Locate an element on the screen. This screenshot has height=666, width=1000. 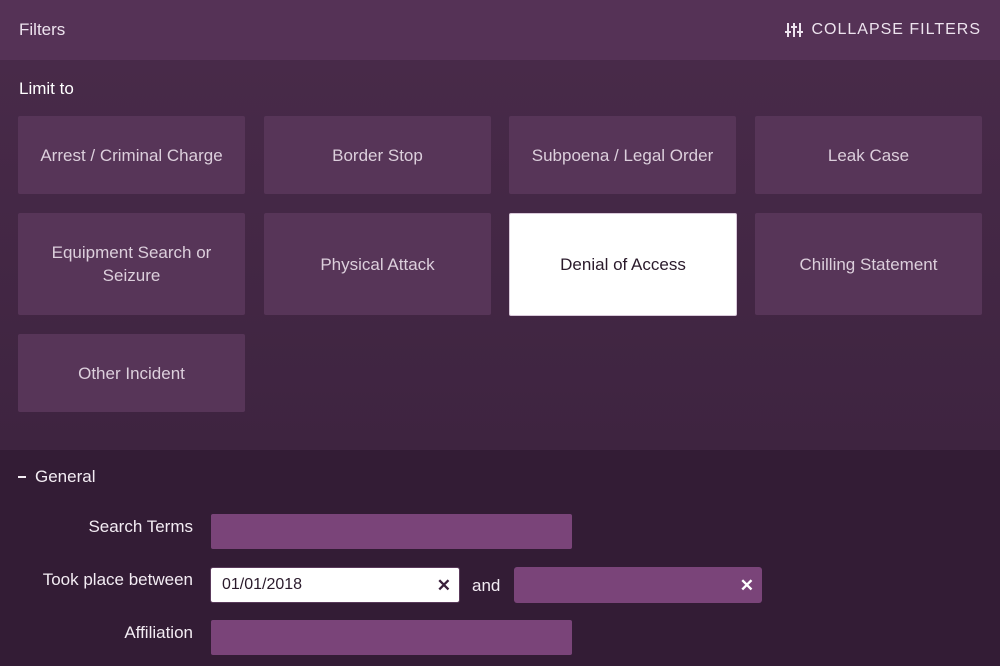
tile-arrest-criminal-charge: Arrest / Criminal Charge is located at coordinates (131, 155).